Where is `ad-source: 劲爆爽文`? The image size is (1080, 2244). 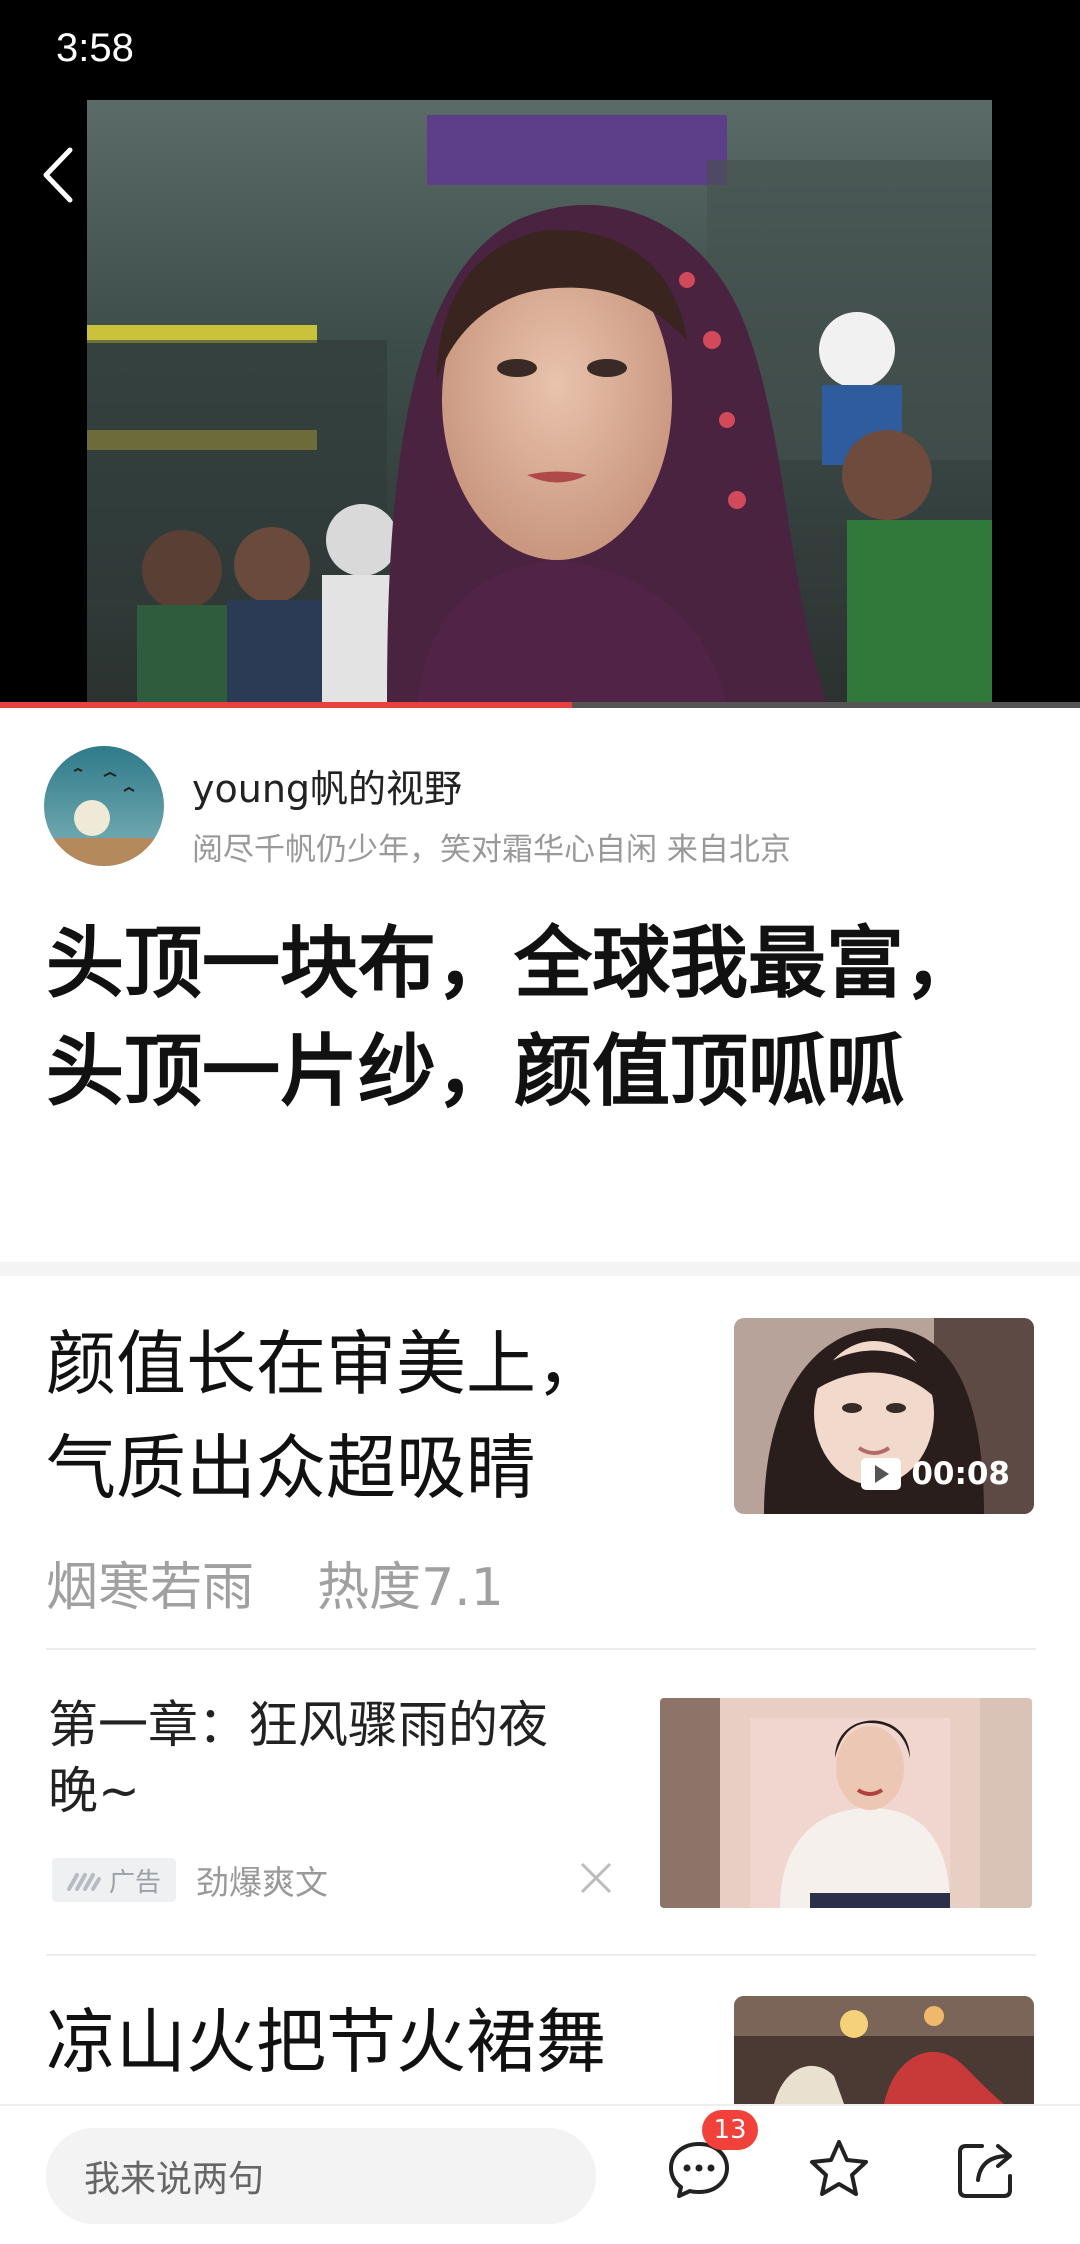 ad-source: 劲爆爽文 is located at coordinates (262, 1882).